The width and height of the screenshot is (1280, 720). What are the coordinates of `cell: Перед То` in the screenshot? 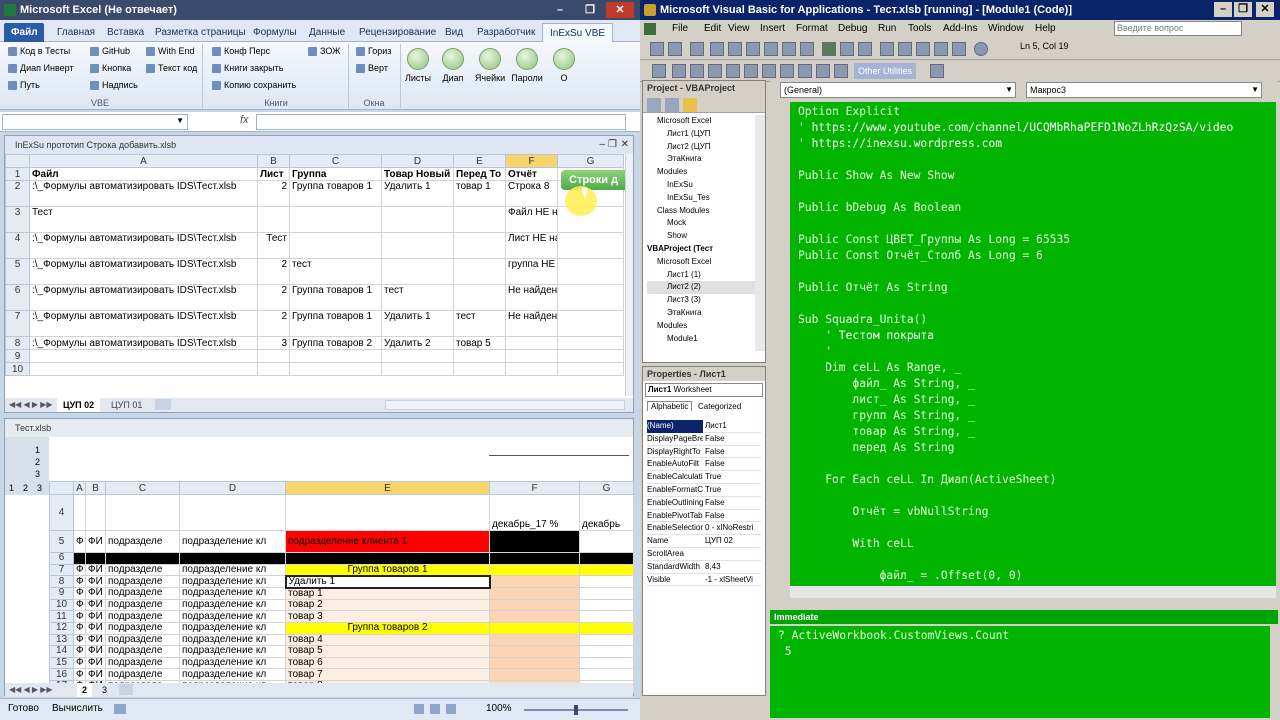 It's located at (479, 174).